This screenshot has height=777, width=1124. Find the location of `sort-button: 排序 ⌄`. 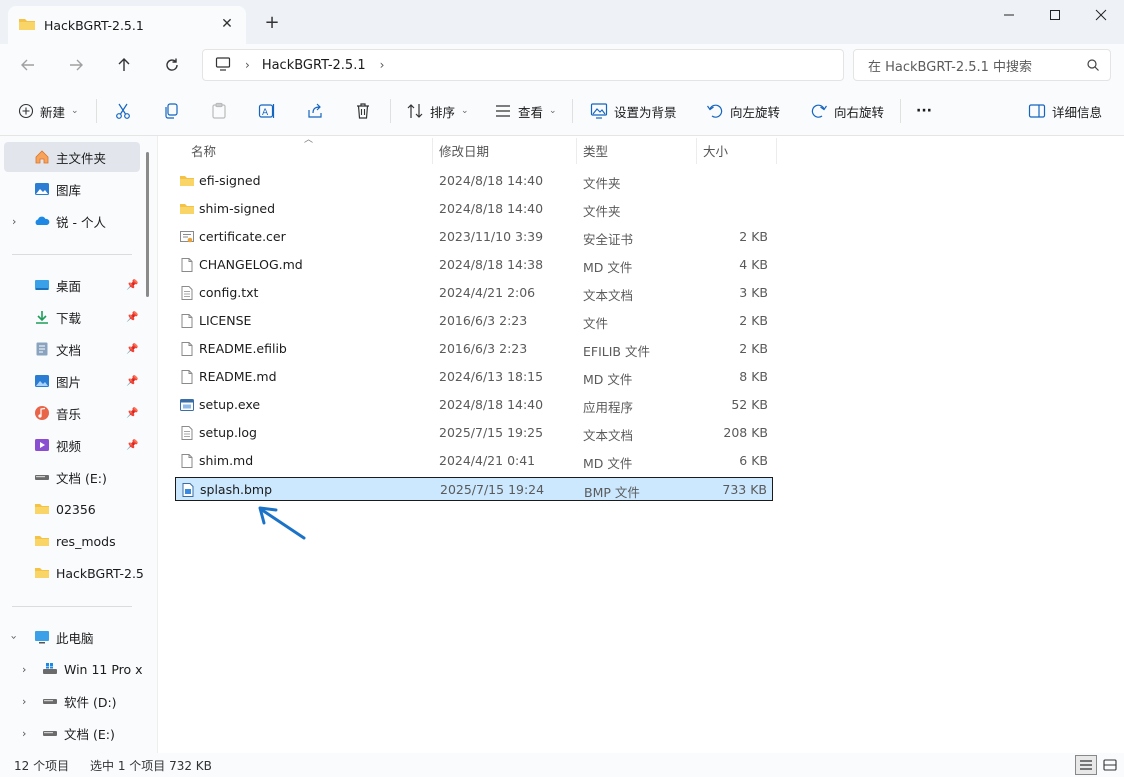

sort-button: 排序 ⌄ is located at coordinates (437, 111).